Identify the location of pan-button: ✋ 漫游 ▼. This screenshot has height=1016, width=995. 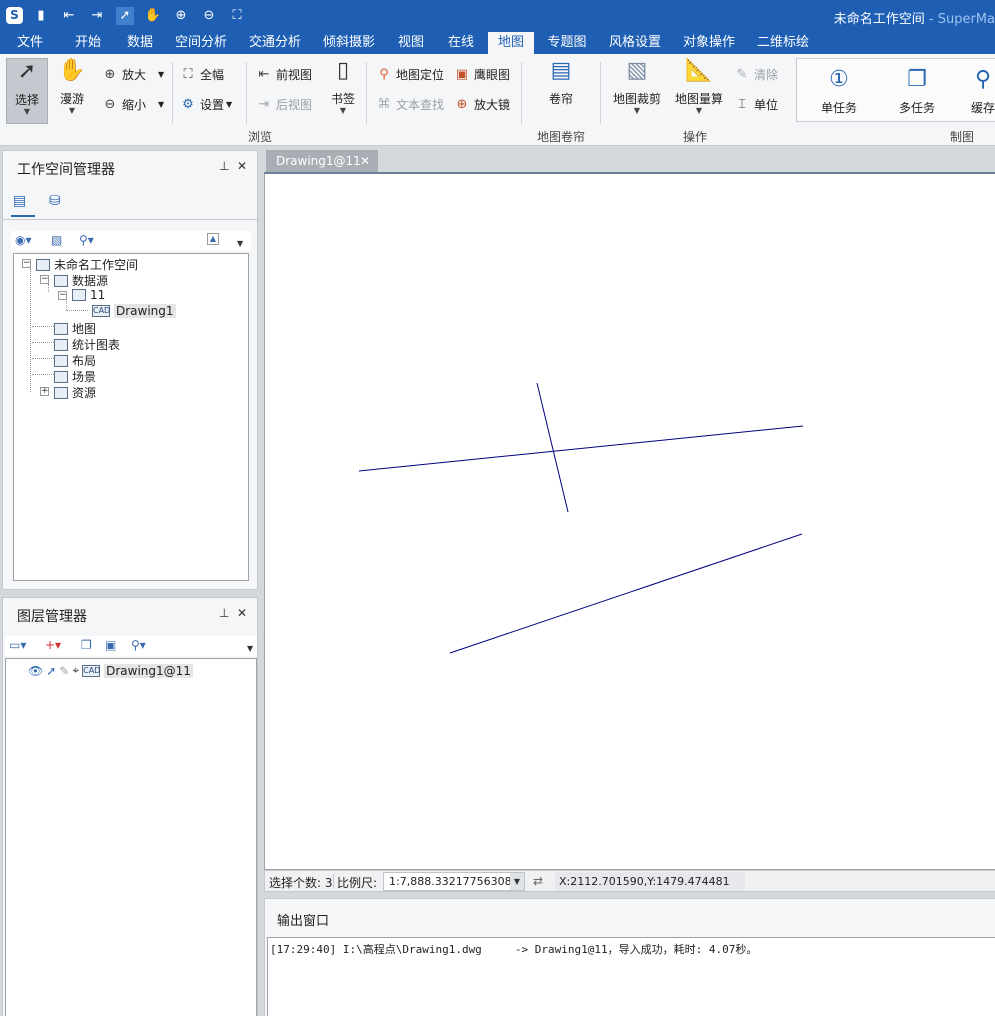
(72, 91).